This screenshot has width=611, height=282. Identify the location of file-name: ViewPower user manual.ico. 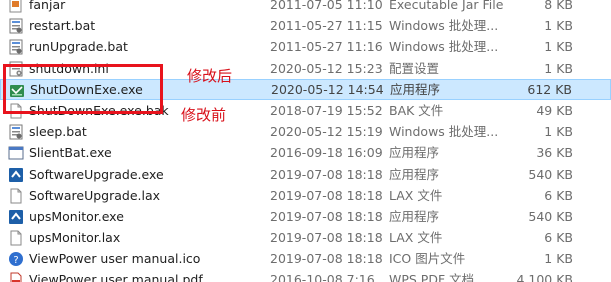
(115, 259).